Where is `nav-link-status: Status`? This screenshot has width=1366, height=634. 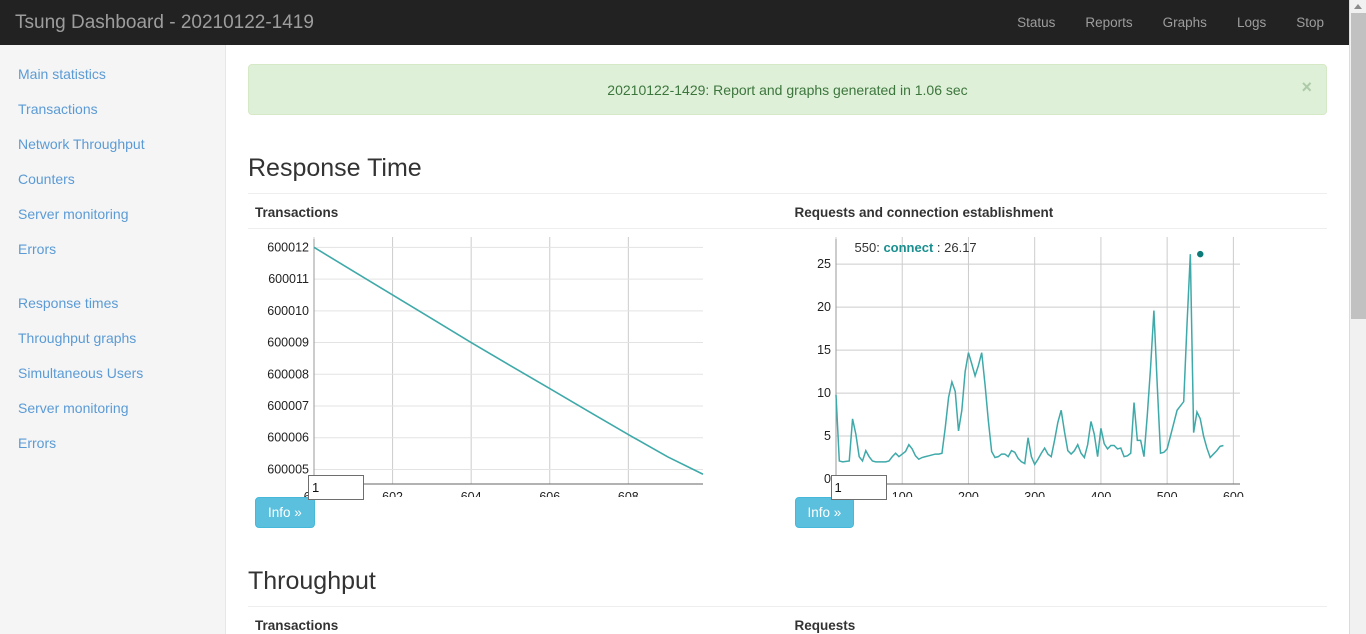
nav-link-status: Status is located at coordinates (1036, 22).